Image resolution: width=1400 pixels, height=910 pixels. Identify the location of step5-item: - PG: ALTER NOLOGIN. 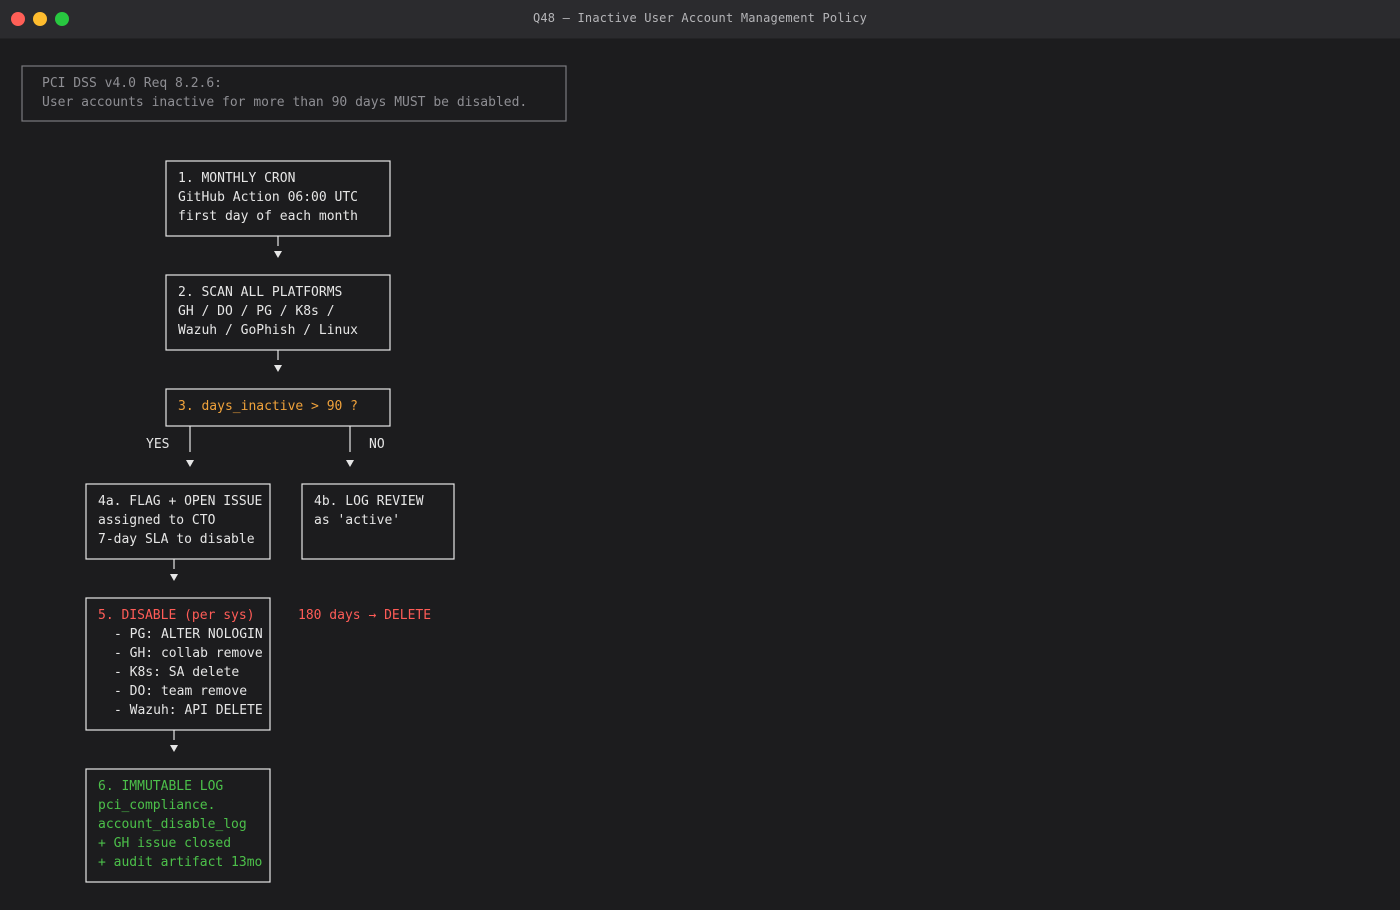
(188, 634).